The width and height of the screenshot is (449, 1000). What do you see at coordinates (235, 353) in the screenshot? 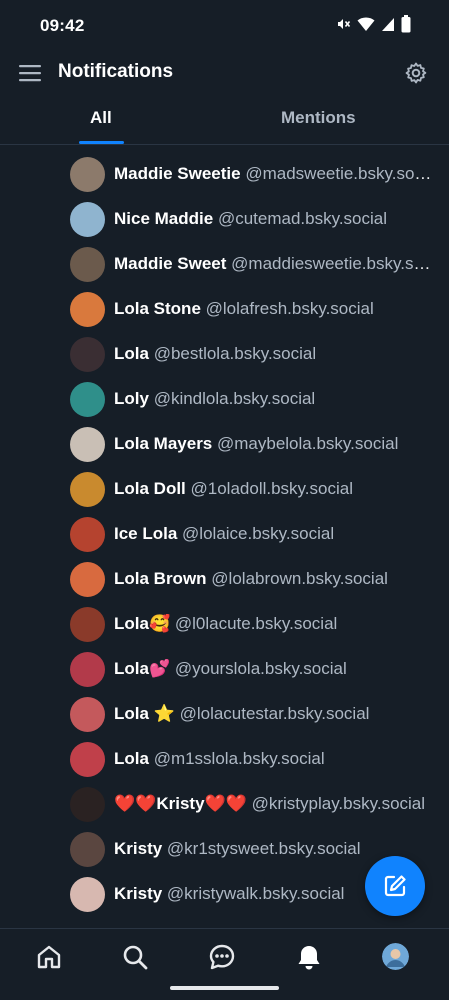
I see `user-handle: @bestlola.bsky.social` at bounding box center [235, 353].